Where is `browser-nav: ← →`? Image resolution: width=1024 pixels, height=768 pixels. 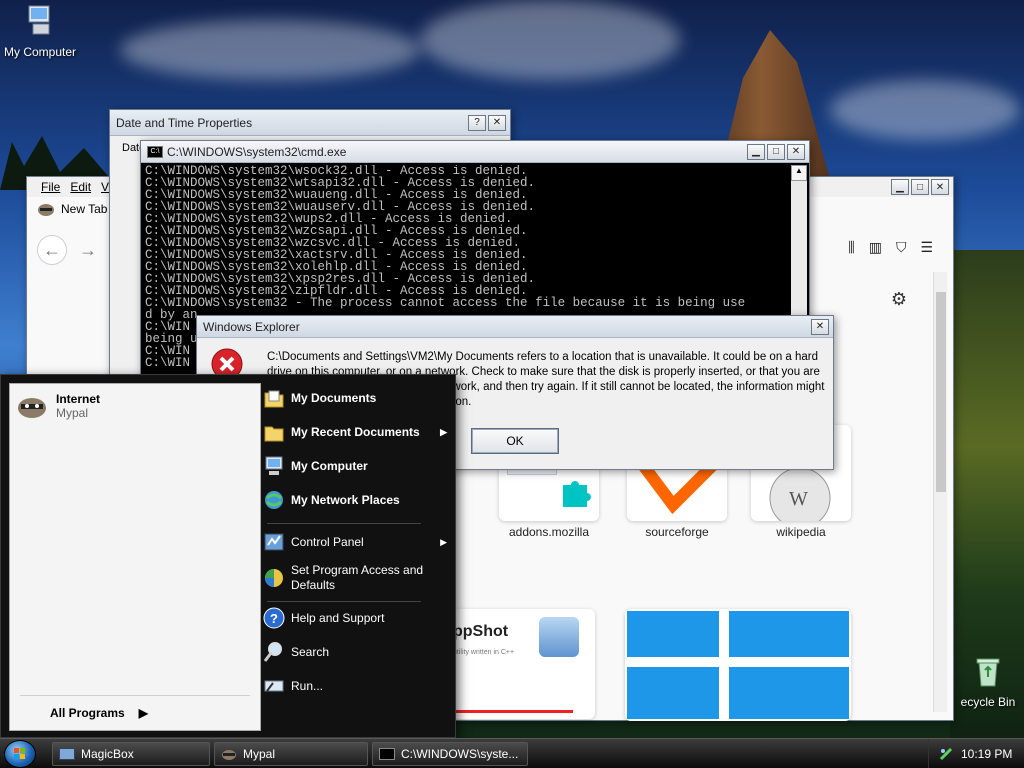
browser-nav: ← → is located at coordinates (70, 250).